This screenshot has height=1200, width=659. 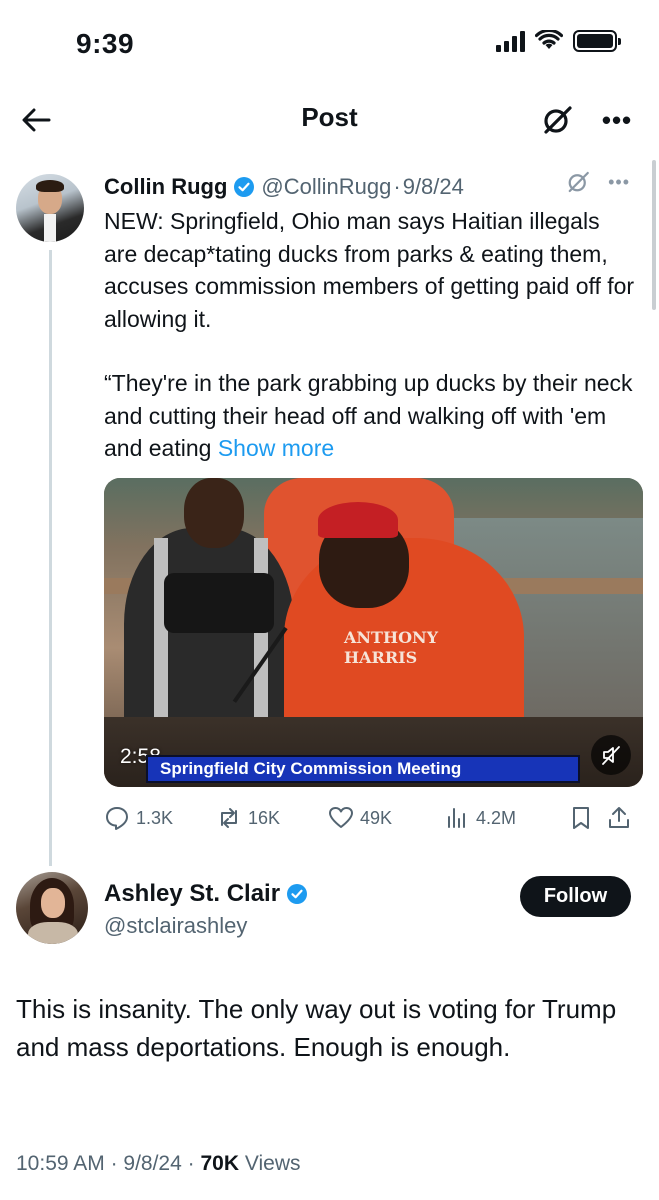 What do you see at coordinates (619, 817) in the screenshot?
I see `share-icon` at bounding box center [619, 817].